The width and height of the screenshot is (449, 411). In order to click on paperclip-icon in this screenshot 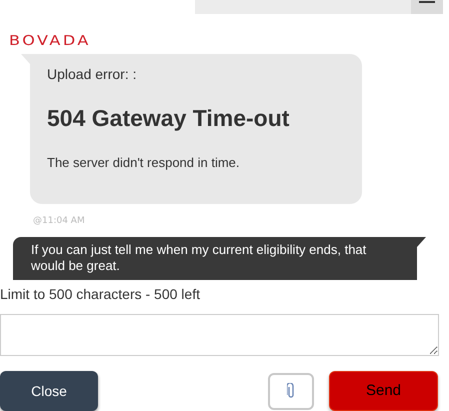, I will do `click(291, 391)`.